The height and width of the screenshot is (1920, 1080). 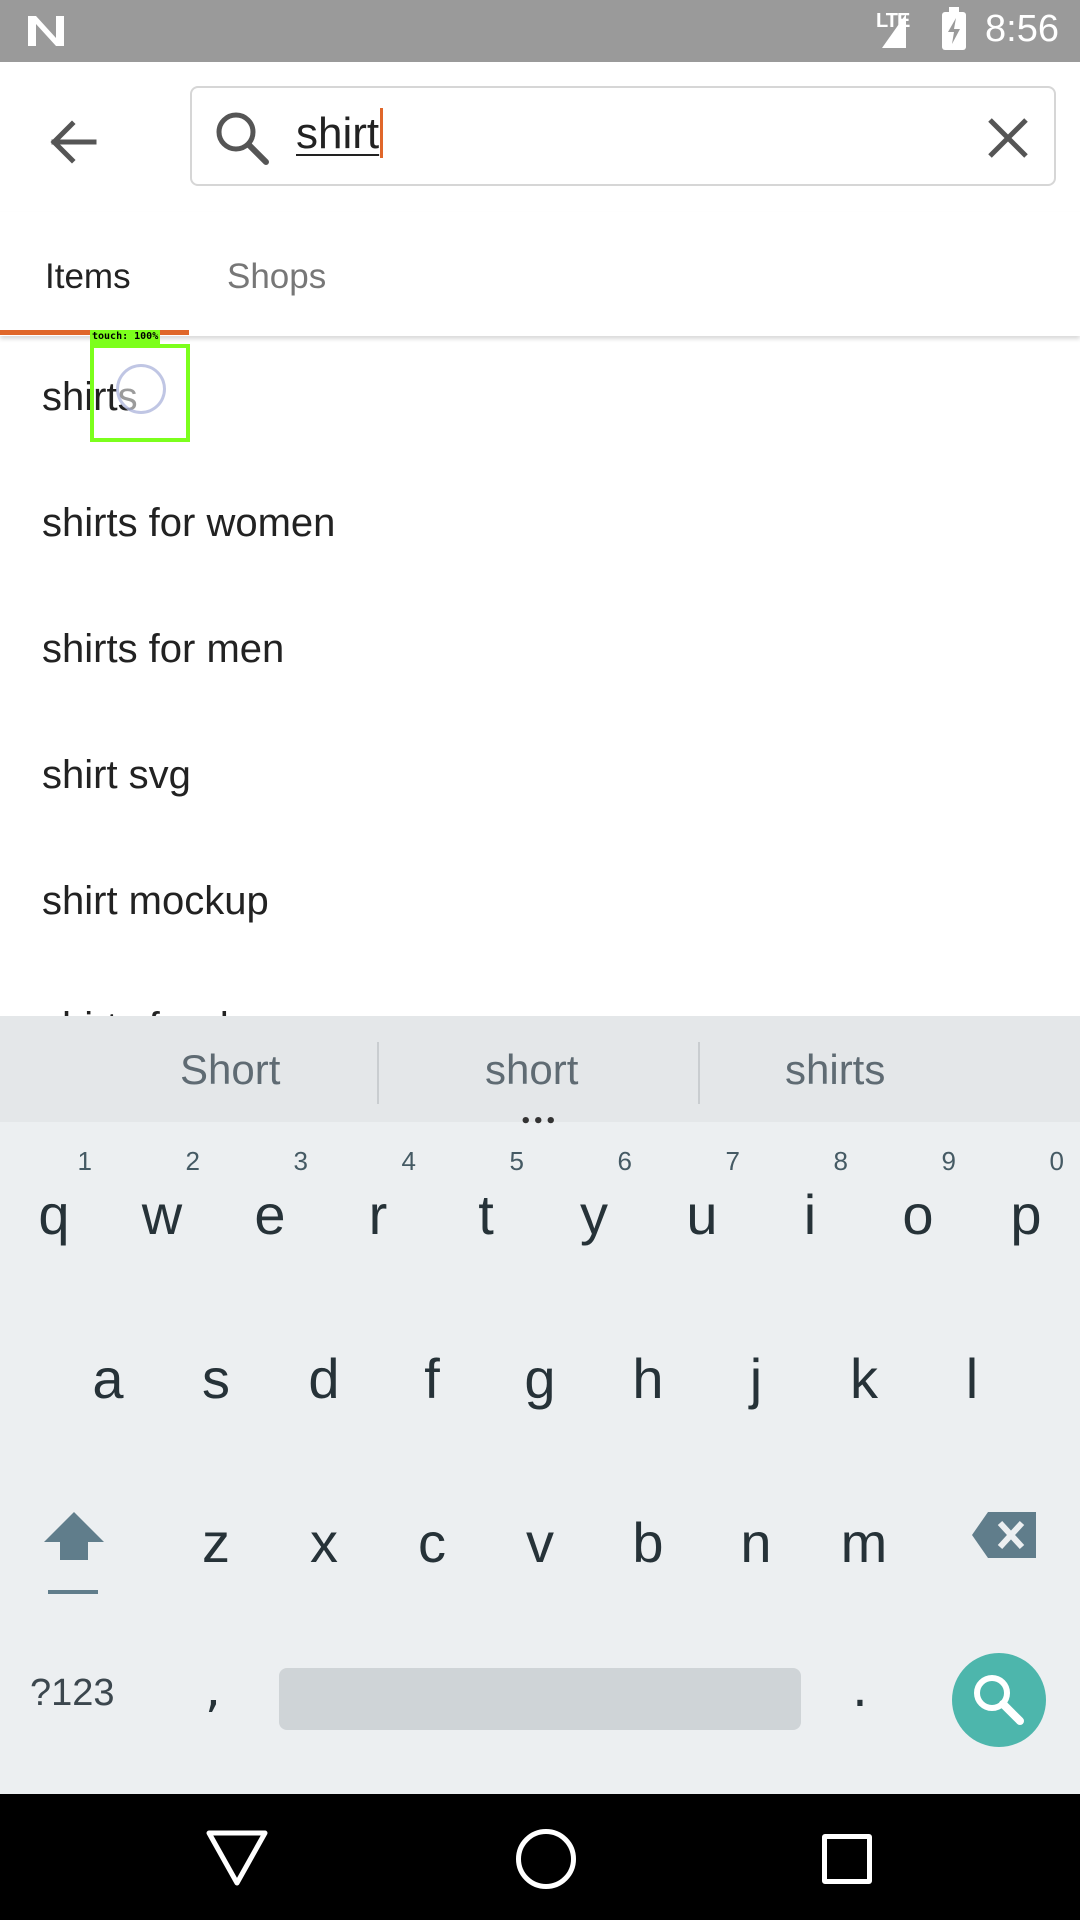 I want to click on tab-items: Items, so click(x=88, y=277).